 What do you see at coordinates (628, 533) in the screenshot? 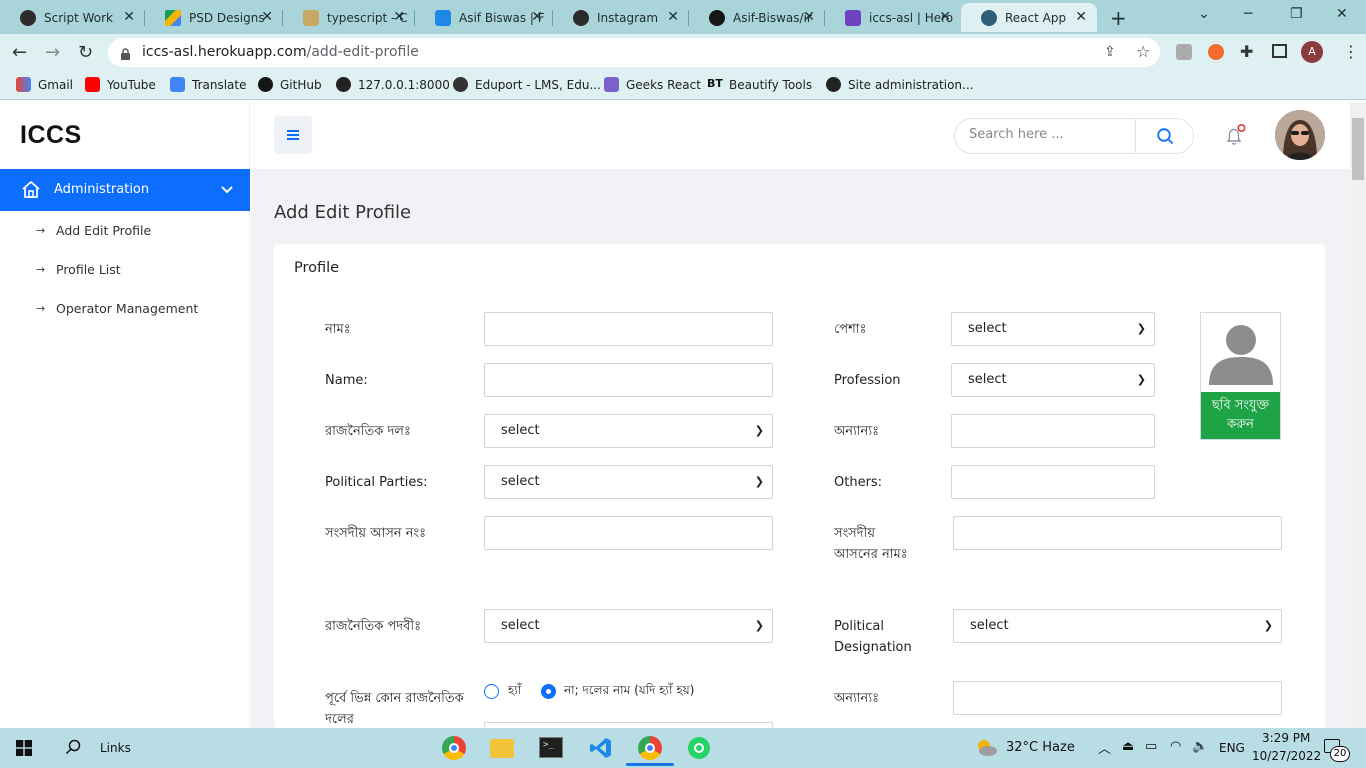
I see `seat-no-input` at bounding box center [628, 533].